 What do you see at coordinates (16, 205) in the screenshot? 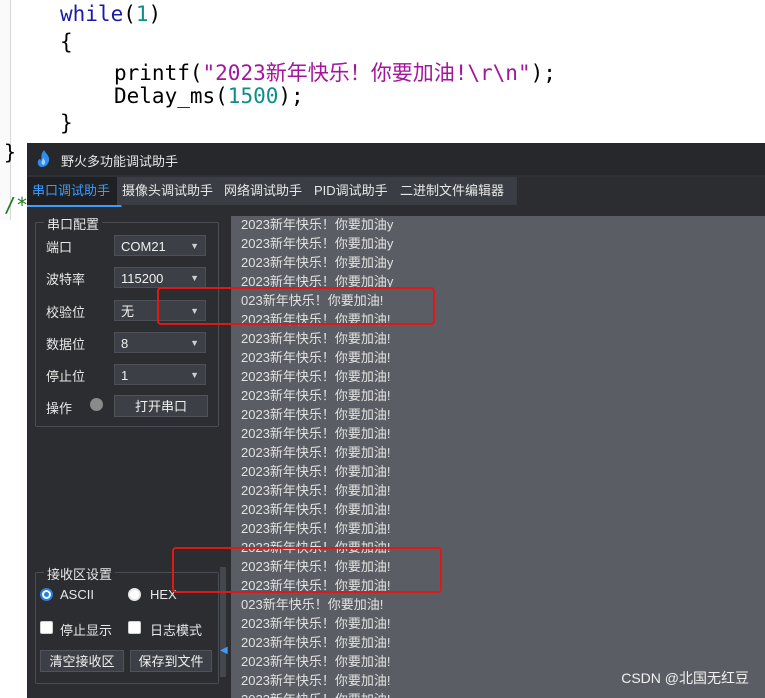
I see `code-comment-start: /*` at bounding box center [16, 205].